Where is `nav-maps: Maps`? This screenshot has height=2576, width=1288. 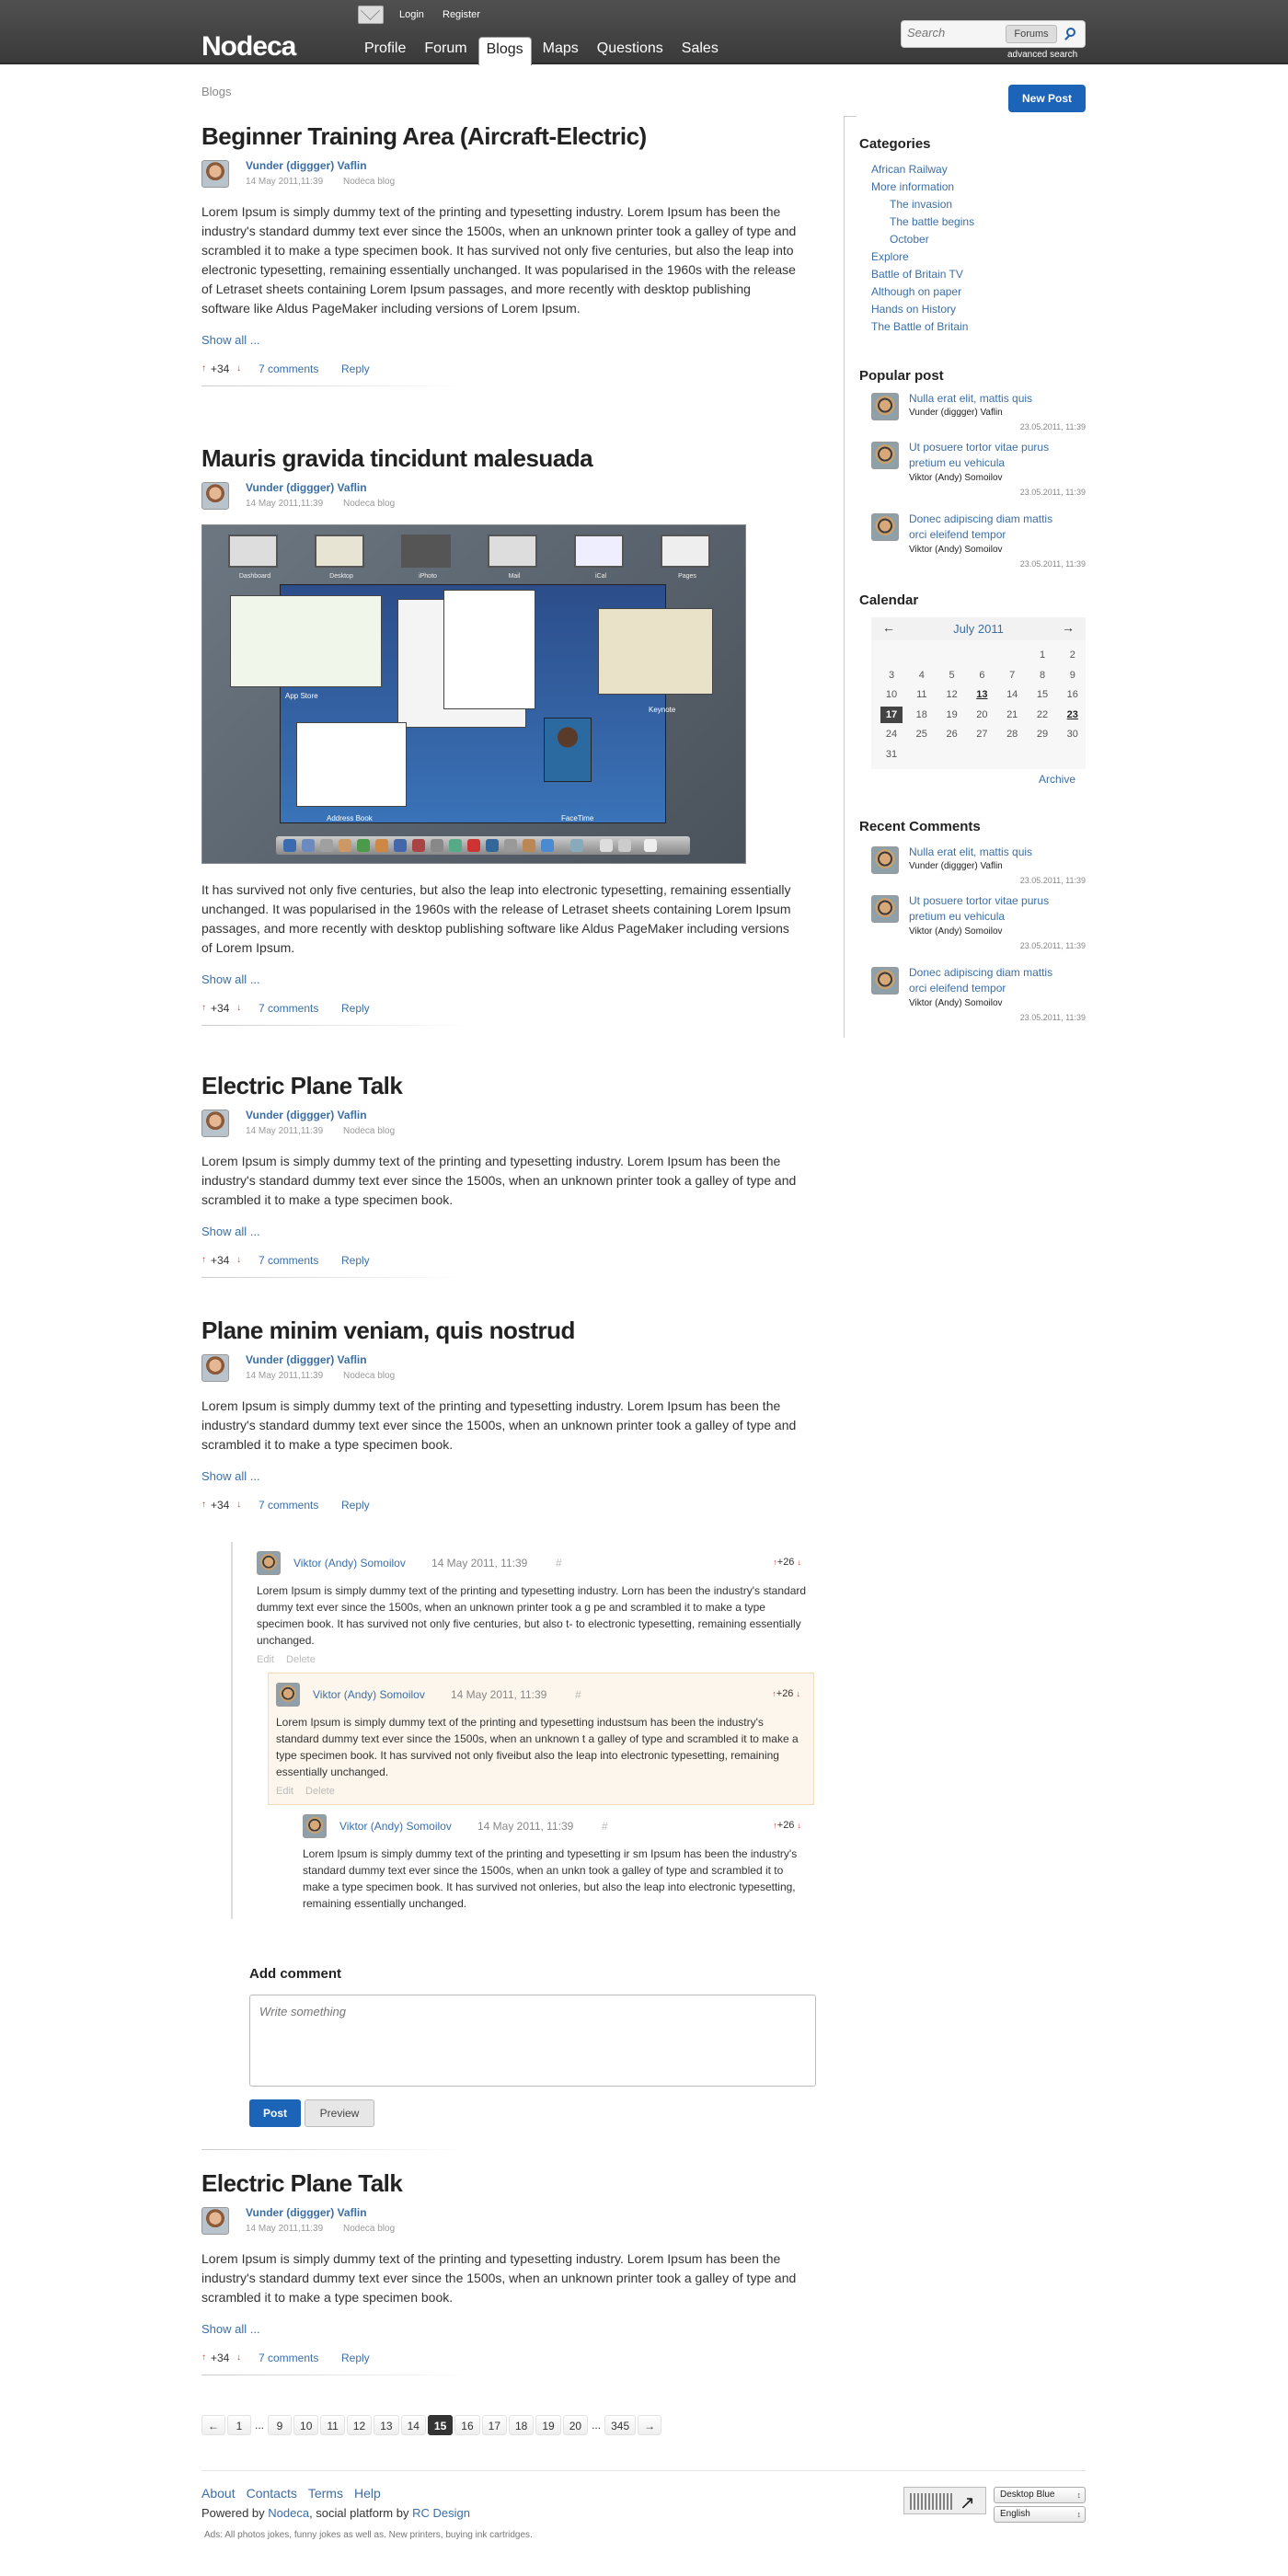 nav-maps: Maps is located at coordinates (560, 51).